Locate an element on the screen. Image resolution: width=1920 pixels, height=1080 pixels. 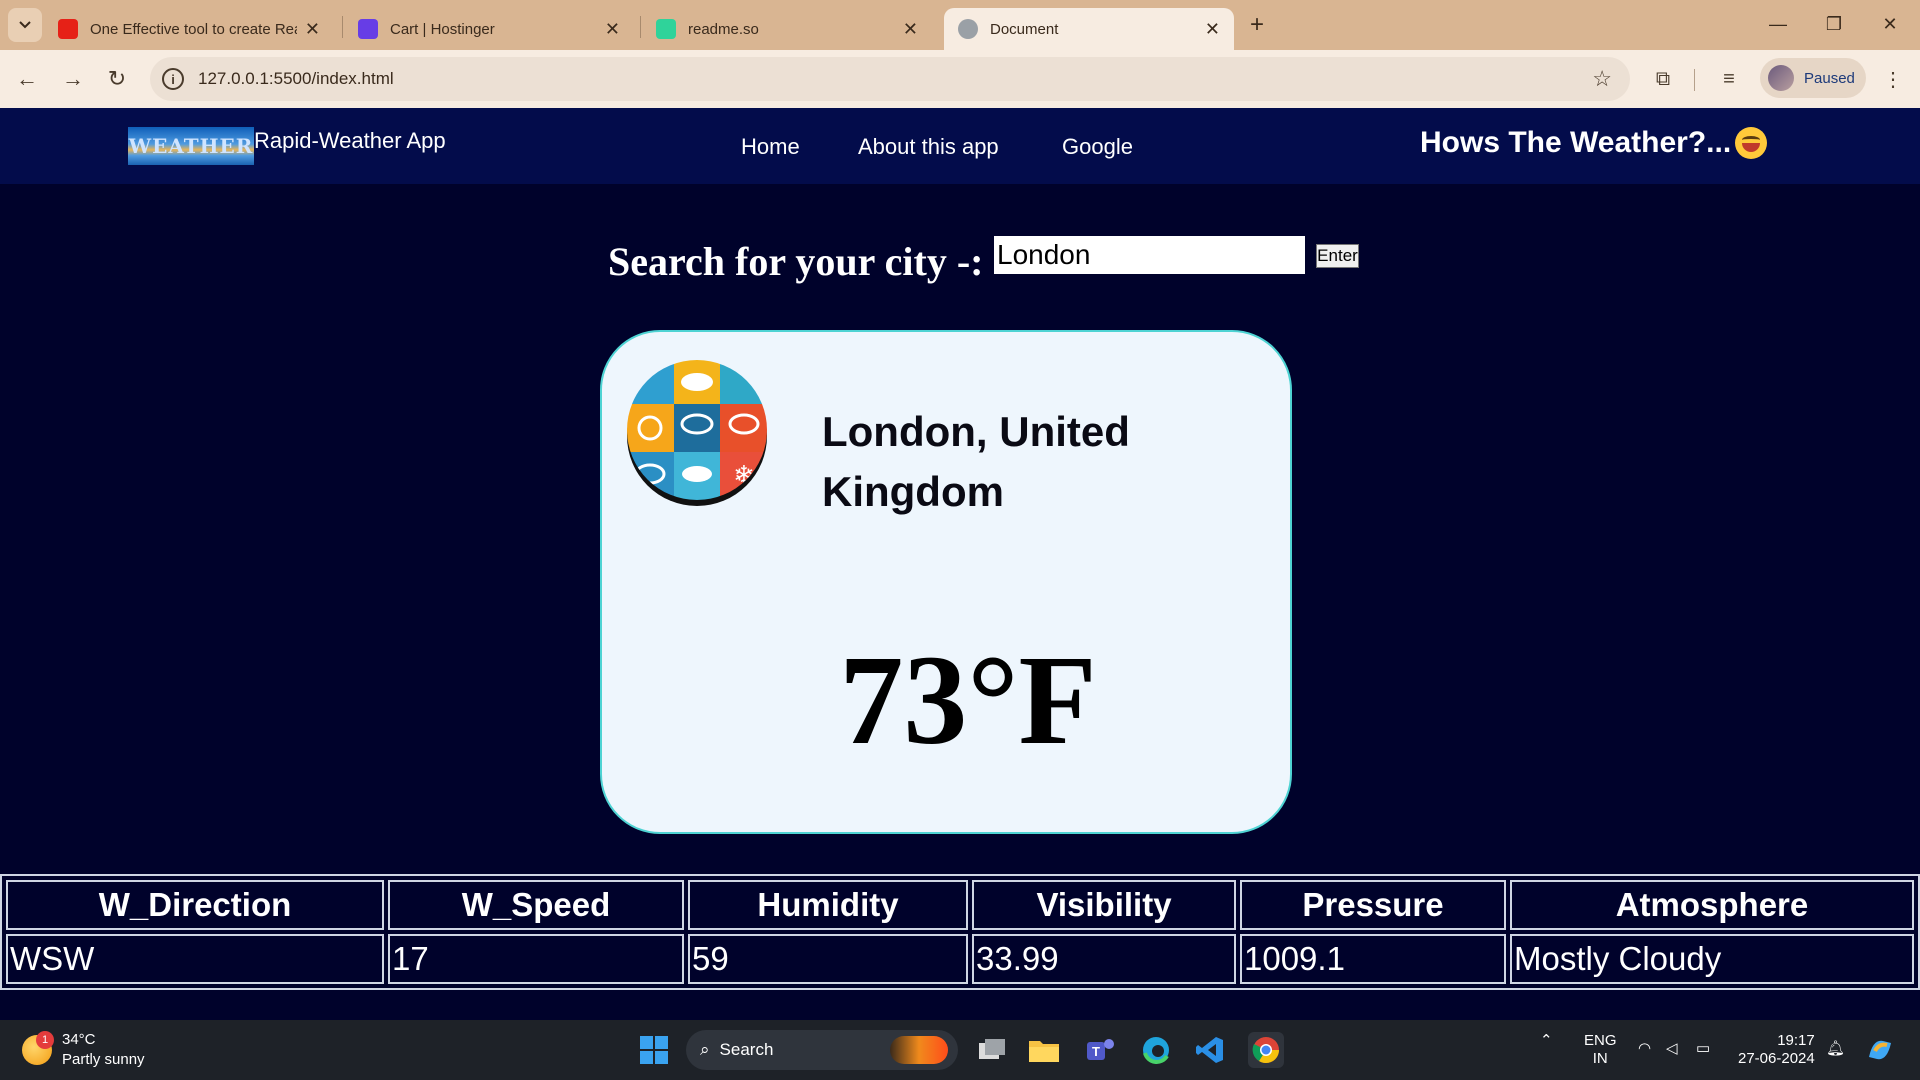
tab-document: Document ✕ is located at coordinates (1089, 29).